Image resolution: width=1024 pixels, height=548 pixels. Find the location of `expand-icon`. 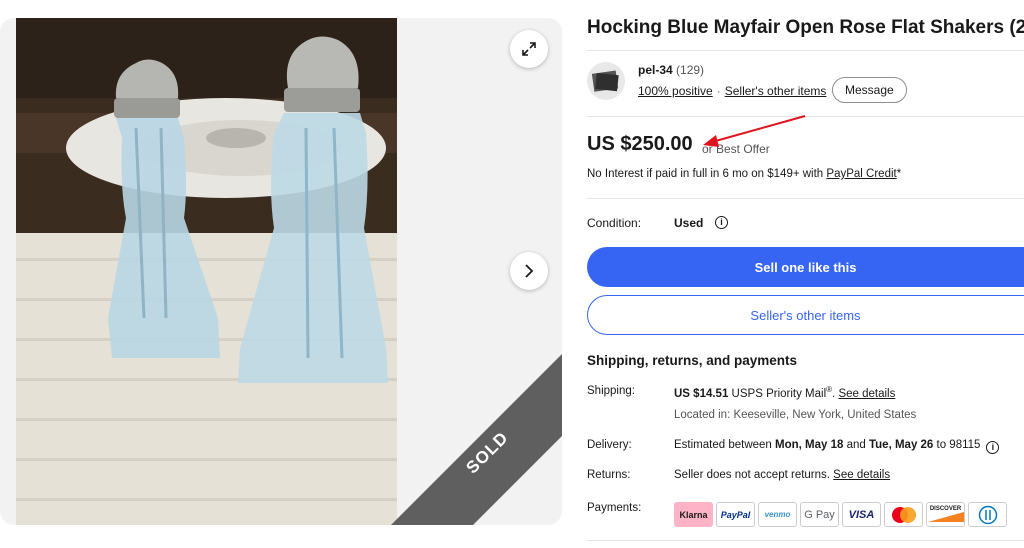

expand-icon is located at coordinates (529, 49).